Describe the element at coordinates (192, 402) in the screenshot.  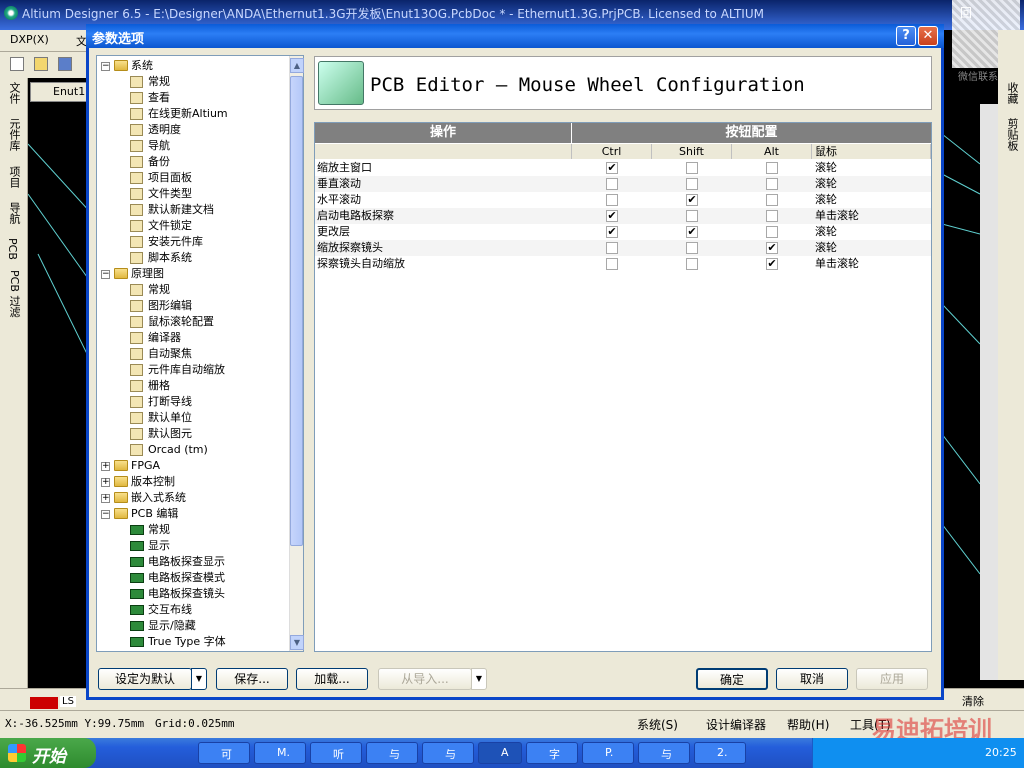
I see `tree-item: 打断导线` at that location.